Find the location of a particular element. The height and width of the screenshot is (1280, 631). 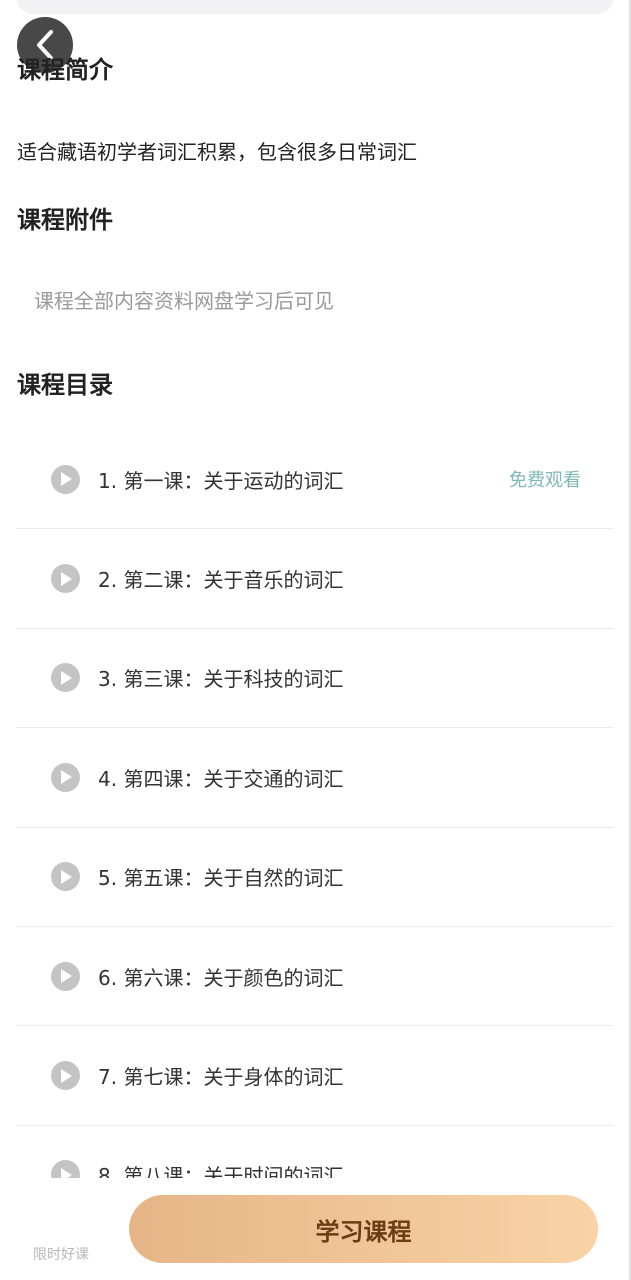

lesson-row-3: 3. 第三课：关于科技的词汇 is located at coordinates (315, 679).